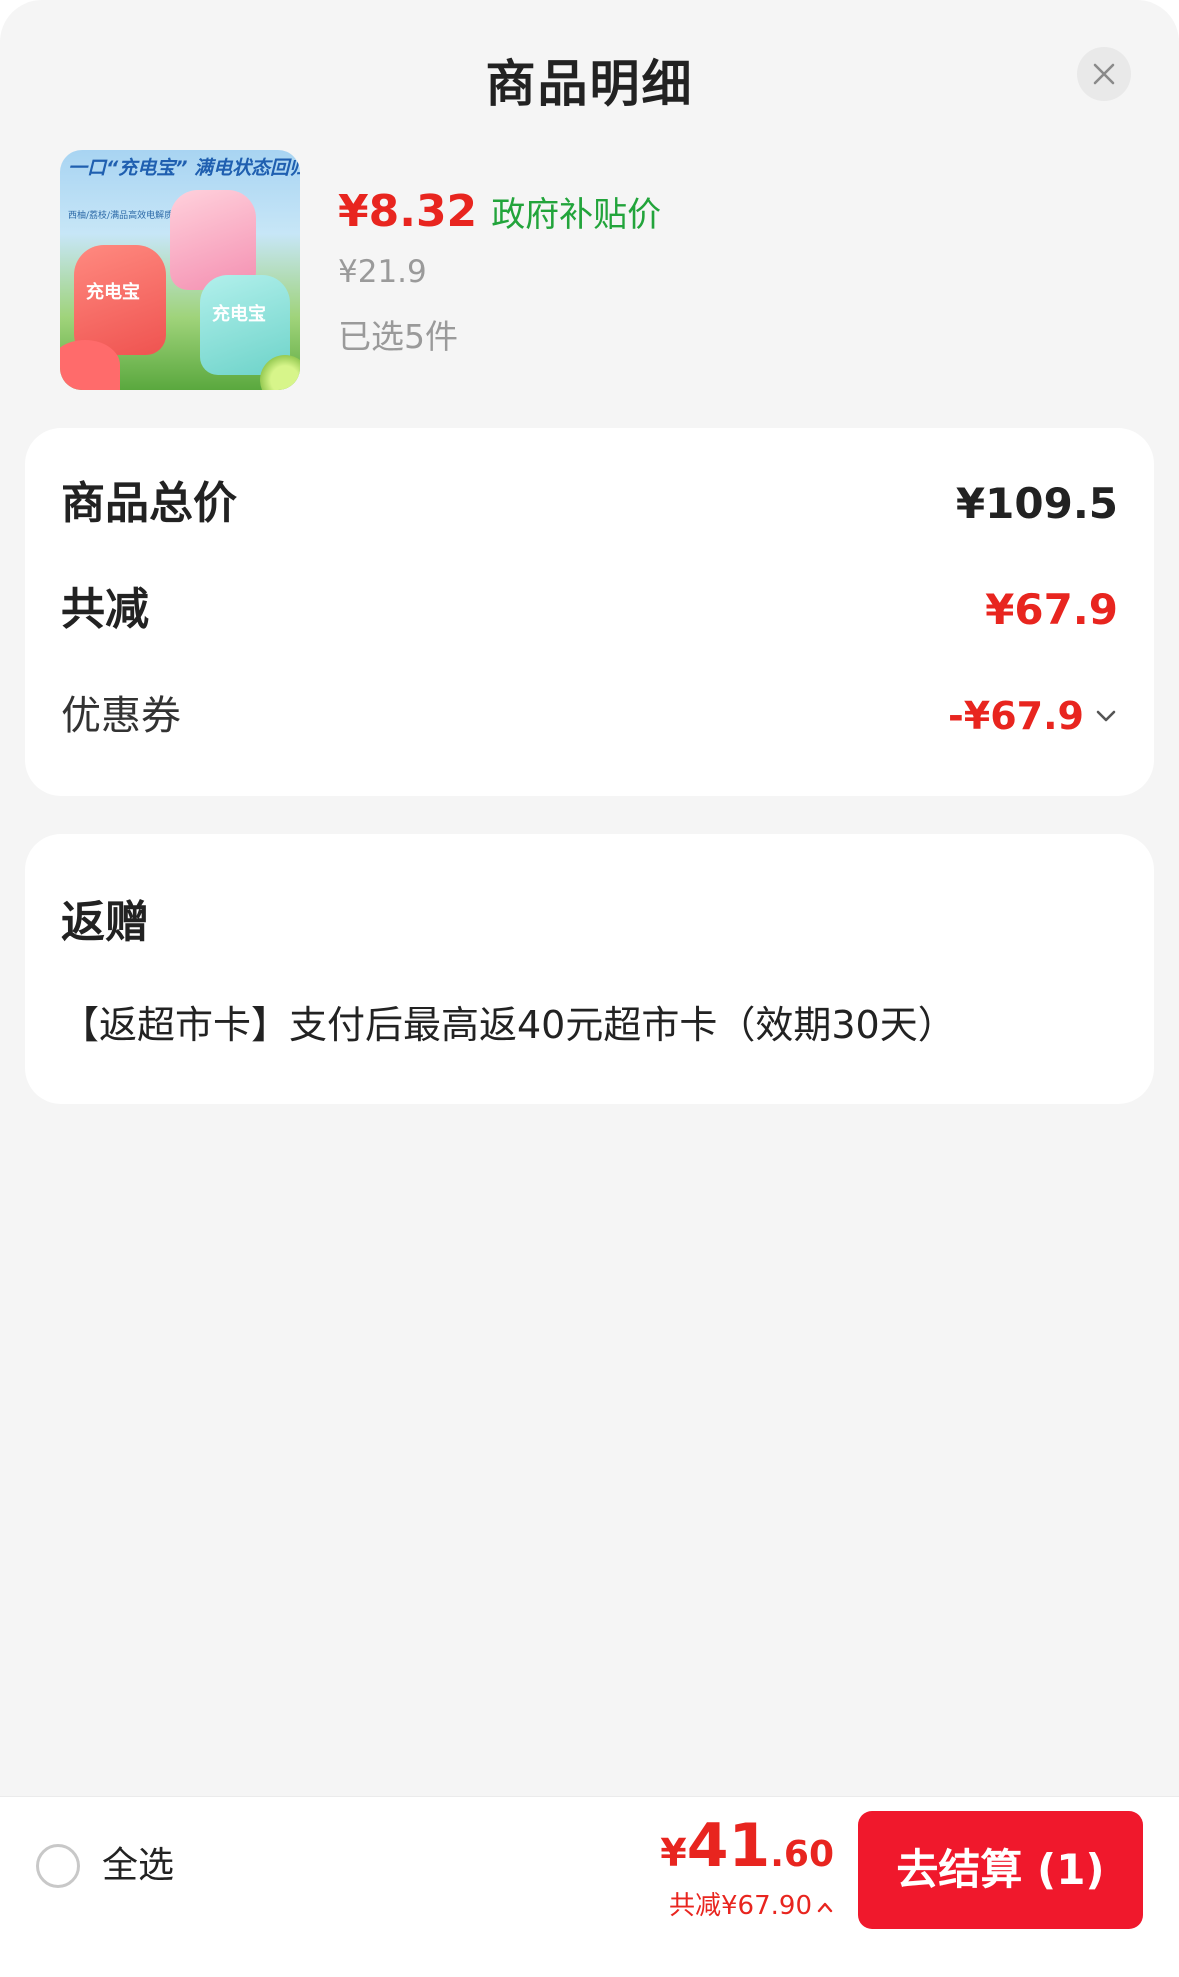 The width and height of the screenshot is (1179, 1977). What do you see at coordinates (825, 1907) in the screenshot?
I see `chevron-up-icon` at bounding box center [825, 1907].